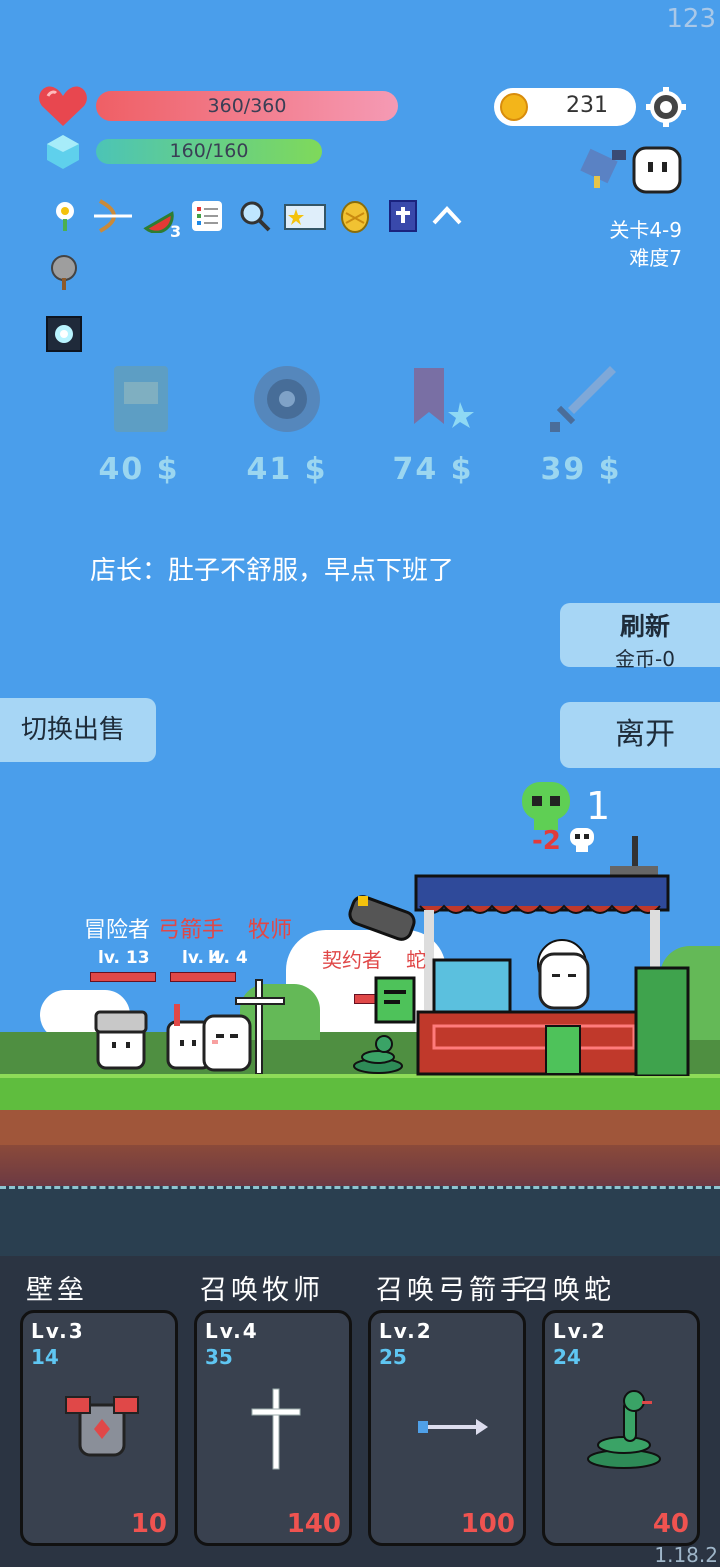  I want to click on card-summon-archer: Lv.2 25 100, so click(447, 1428).